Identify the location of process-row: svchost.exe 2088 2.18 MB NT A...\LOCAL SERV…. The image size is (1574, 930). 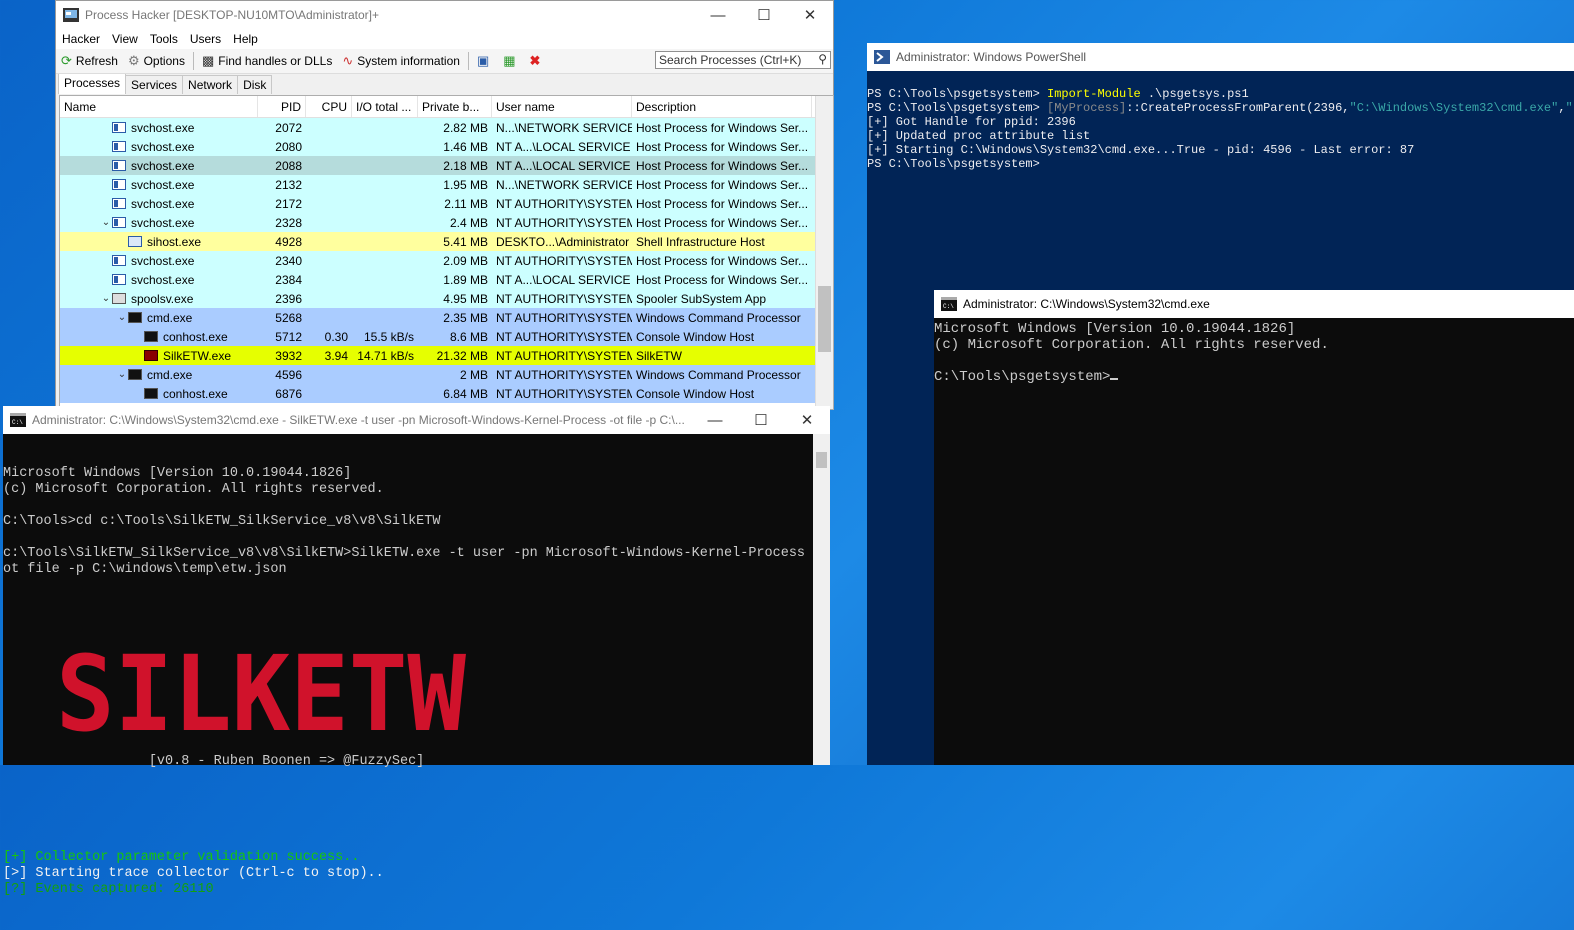
(446, 165).